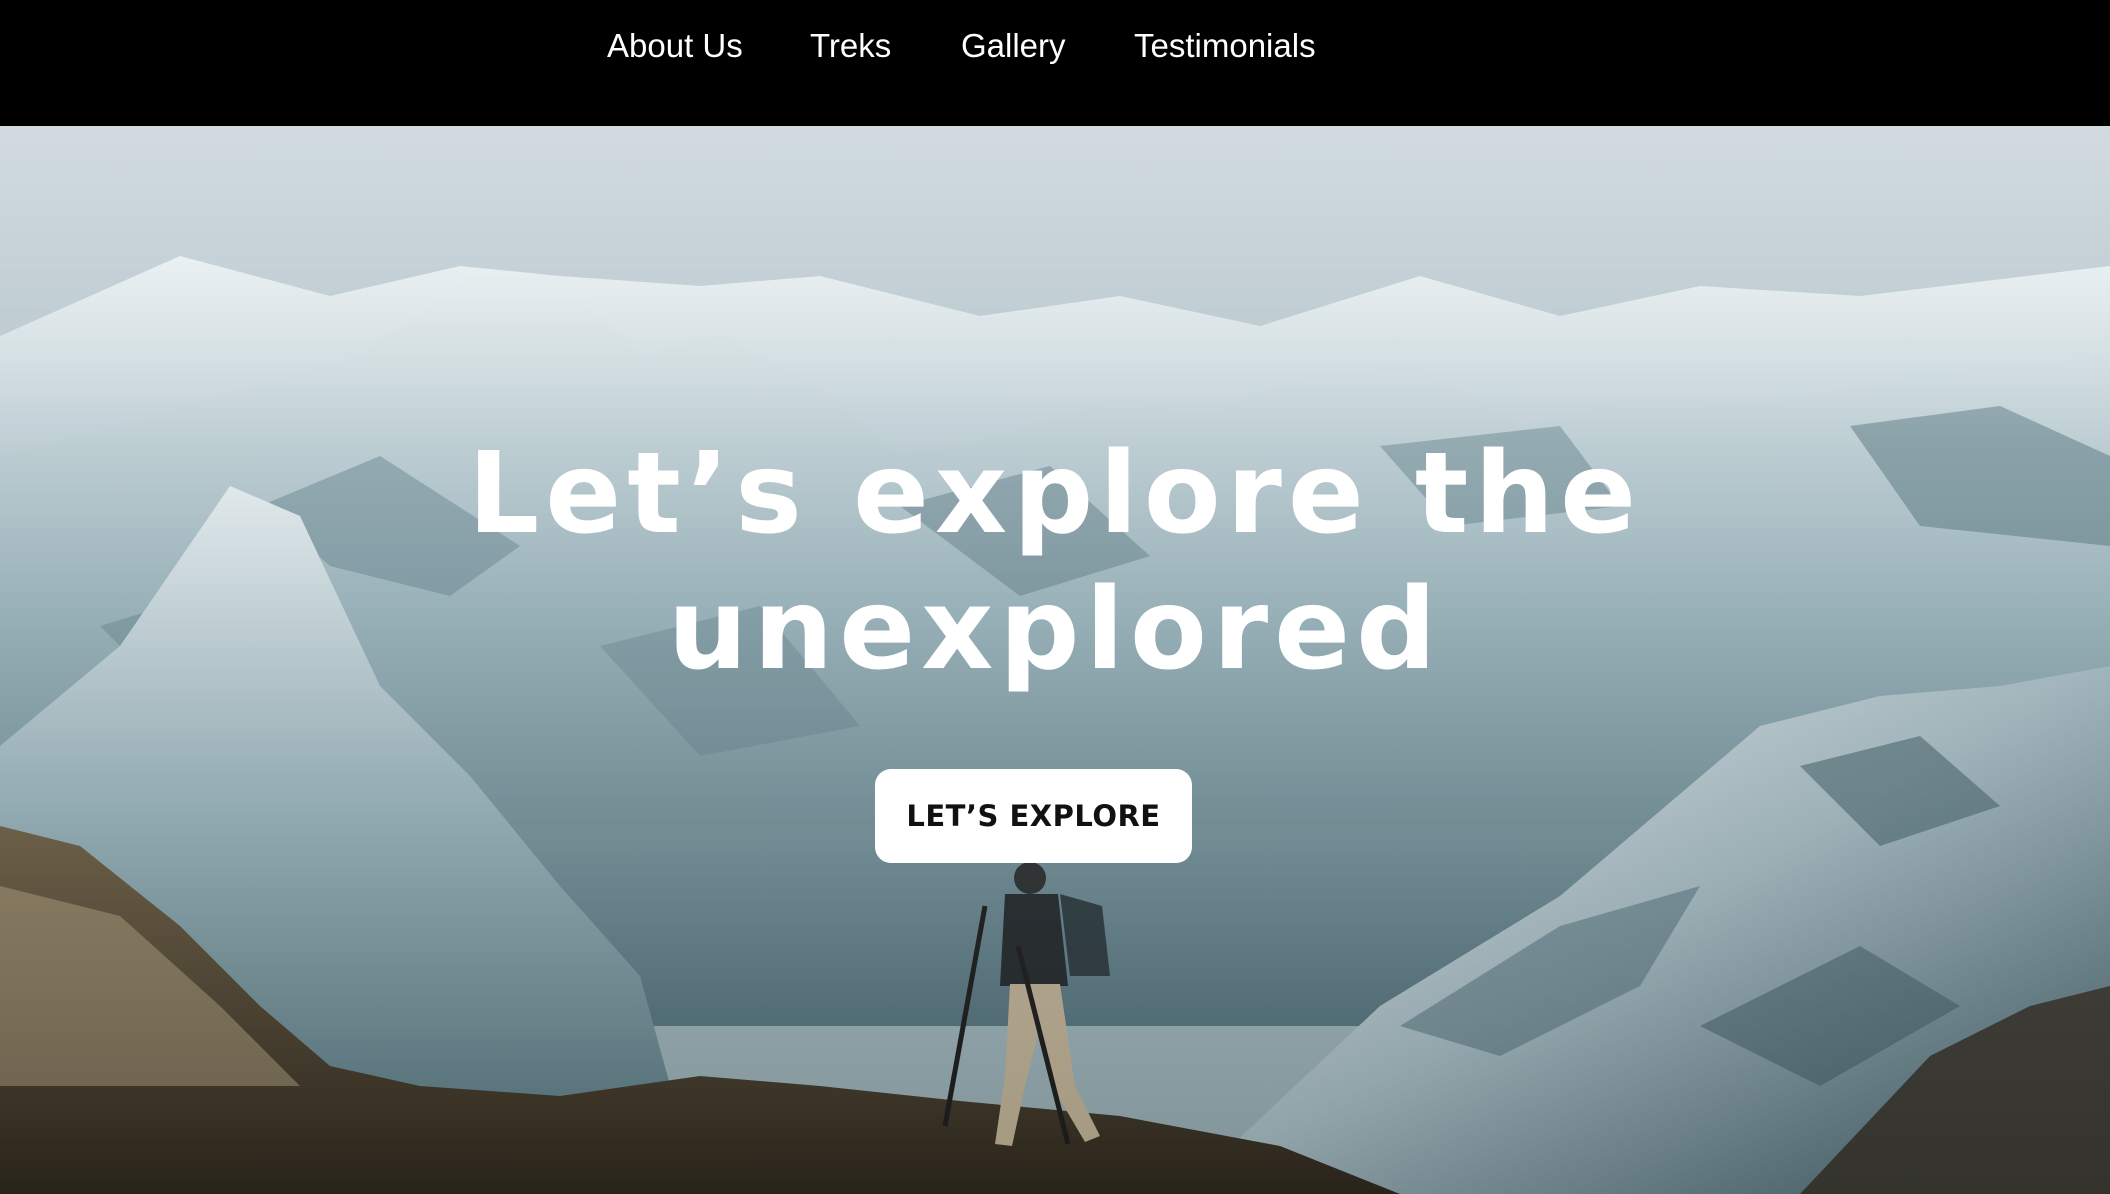  Describe the element at coordinates (1055, 630) in the screenshot. I see `hero-headline-line-2: unexplored` at that location.